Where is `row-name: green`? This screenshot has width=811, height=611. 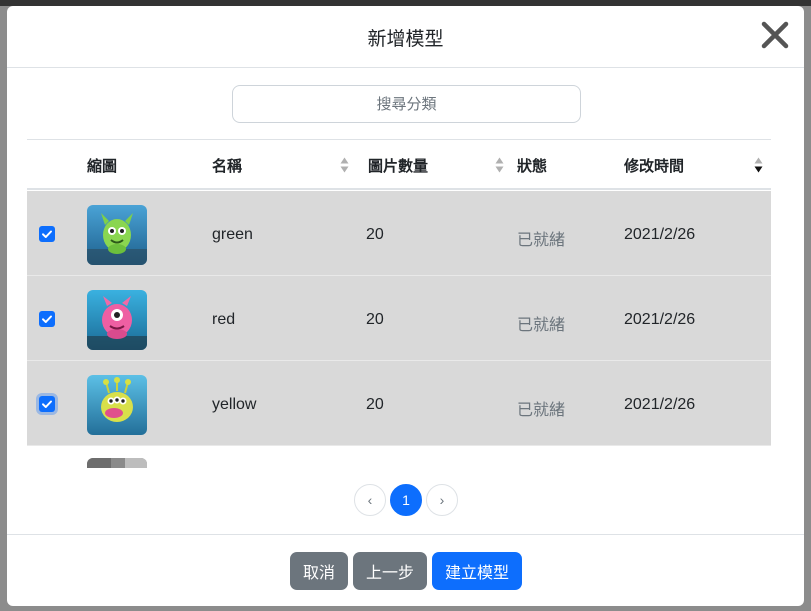
row-name: green is located at coordinates (232, 234).